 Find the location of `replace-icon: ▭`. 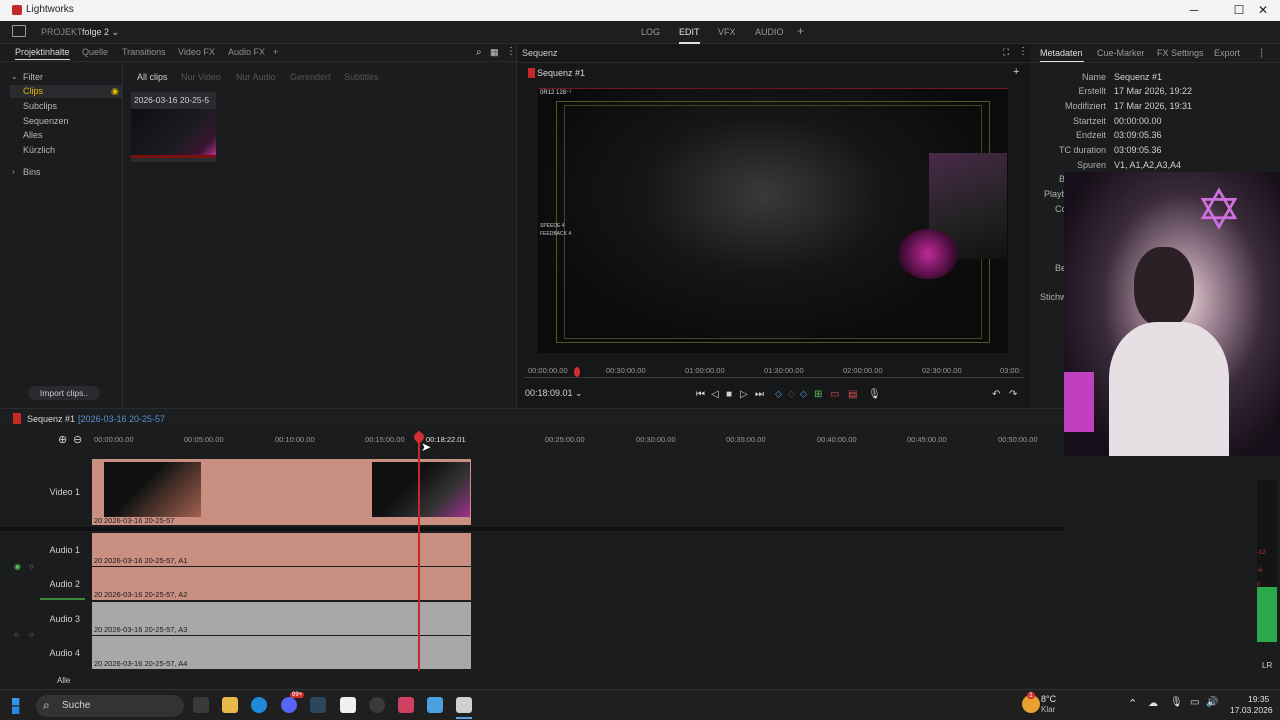

replace-icon: ▭ is located at coordinates (834, 394).